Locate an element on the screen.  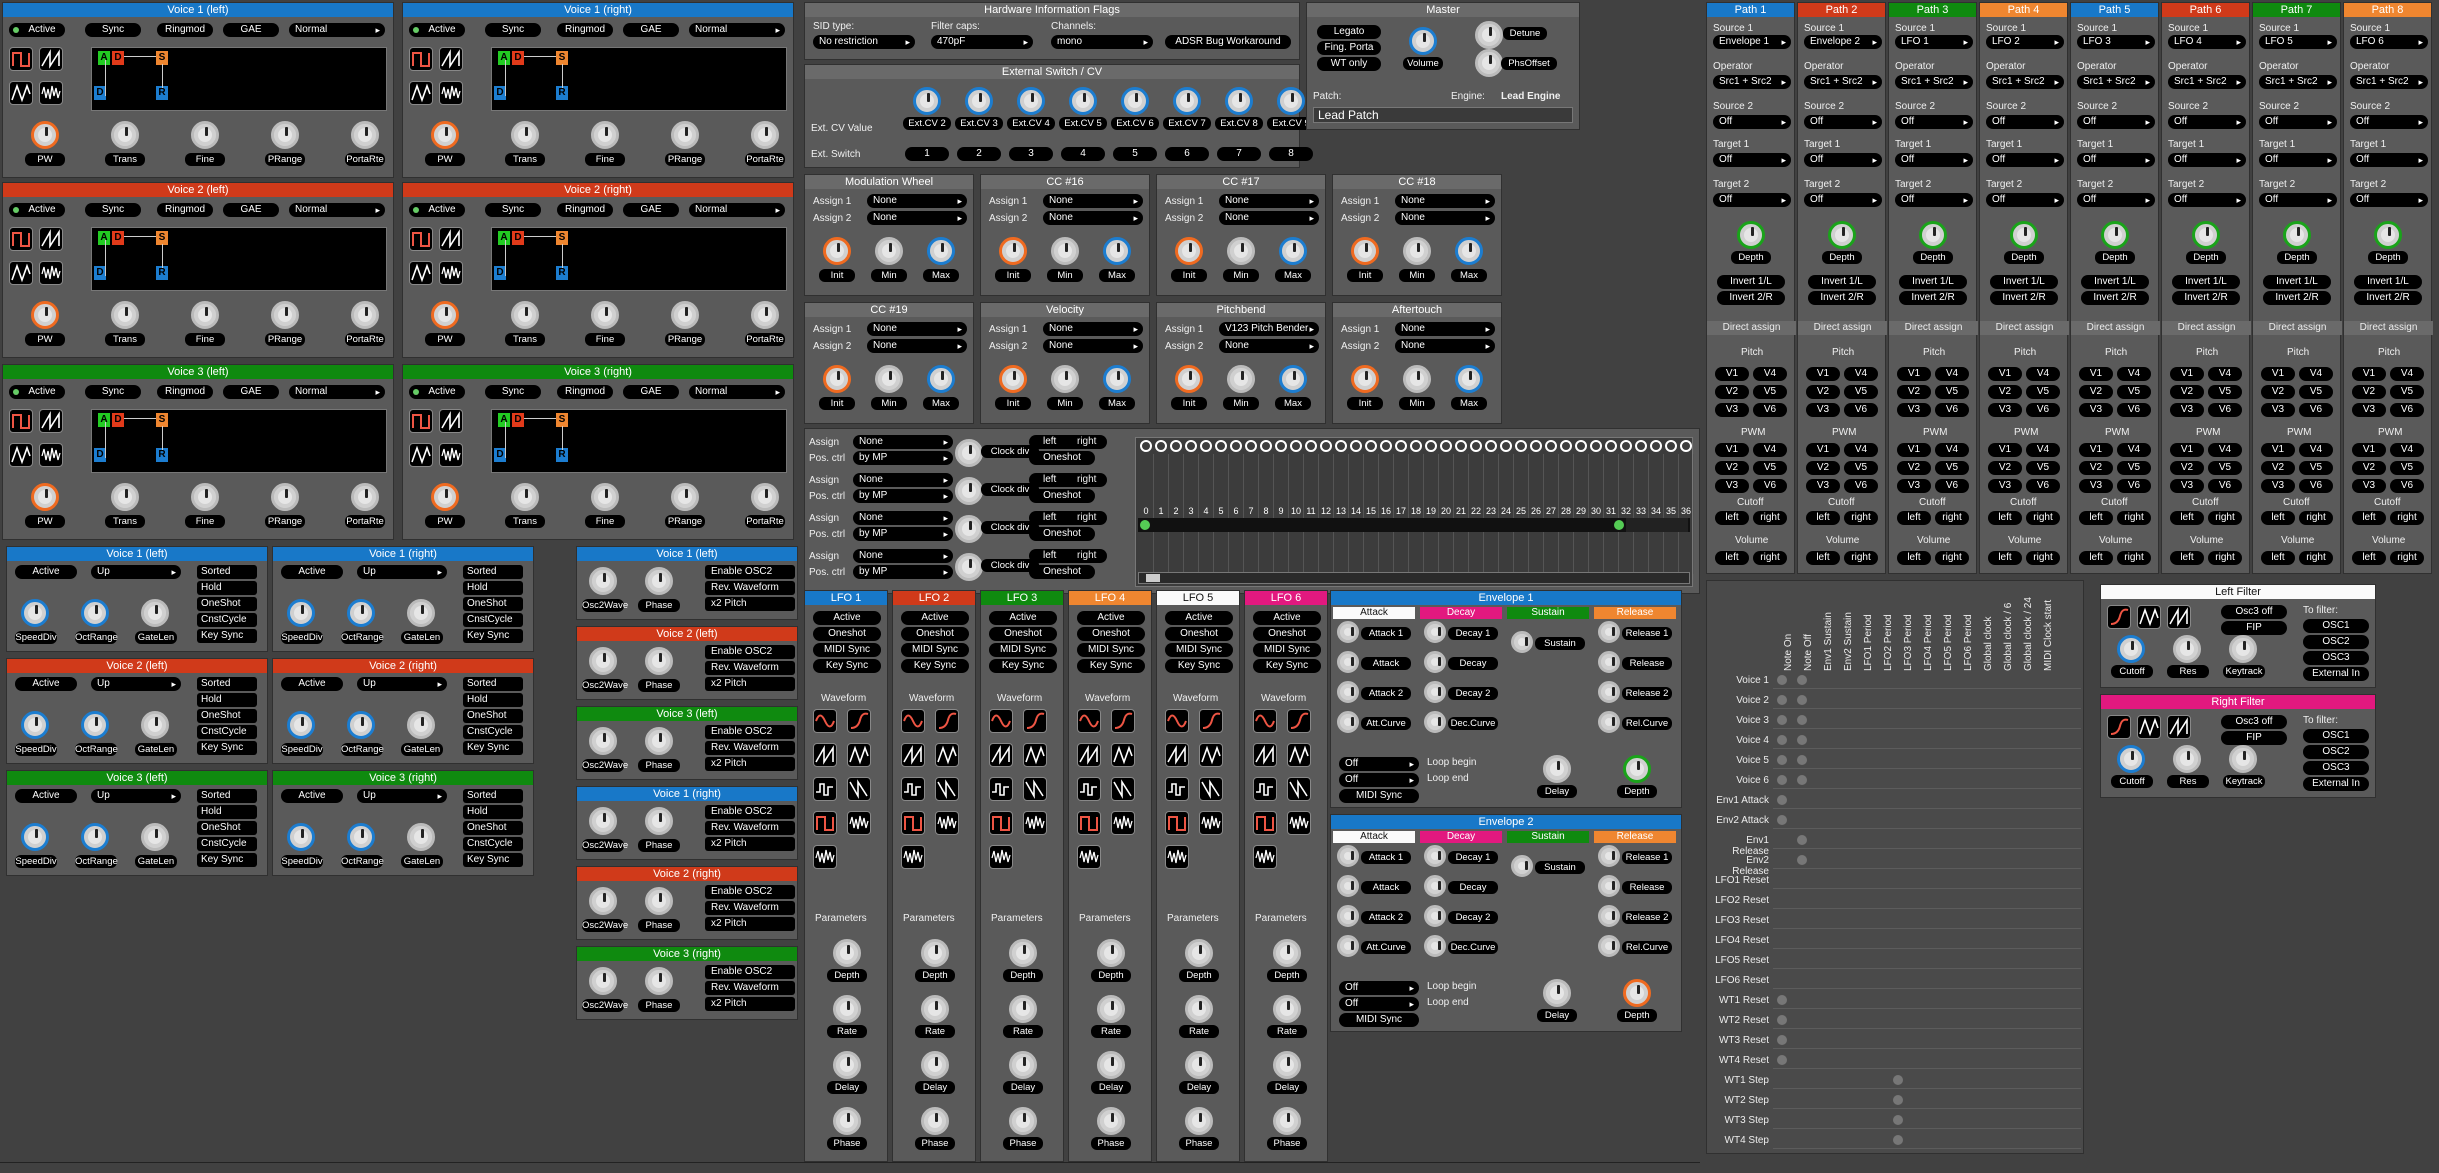
seq-oneshot-toggle: Oneshot is located at coordinates (1062, 496).